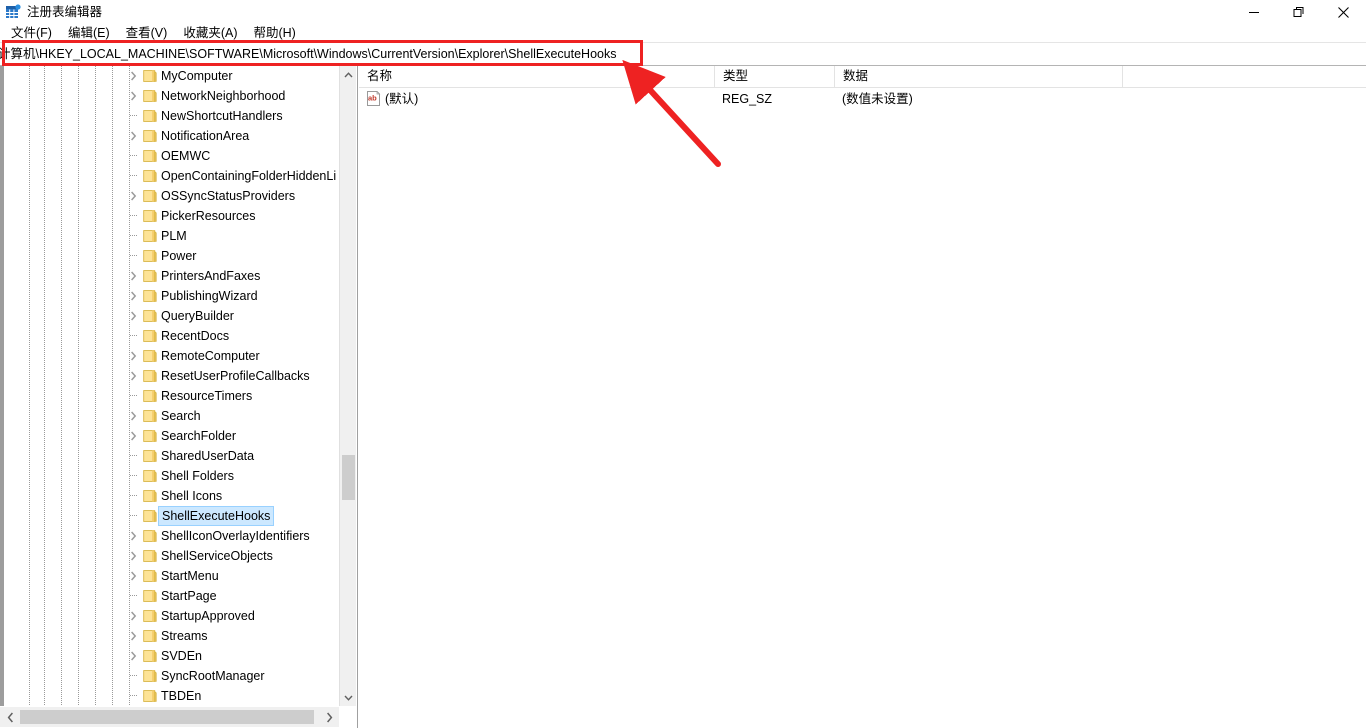  I want to click on tree-item-networkneighborhood: NetworkNeighborhood, so click(170, 96).